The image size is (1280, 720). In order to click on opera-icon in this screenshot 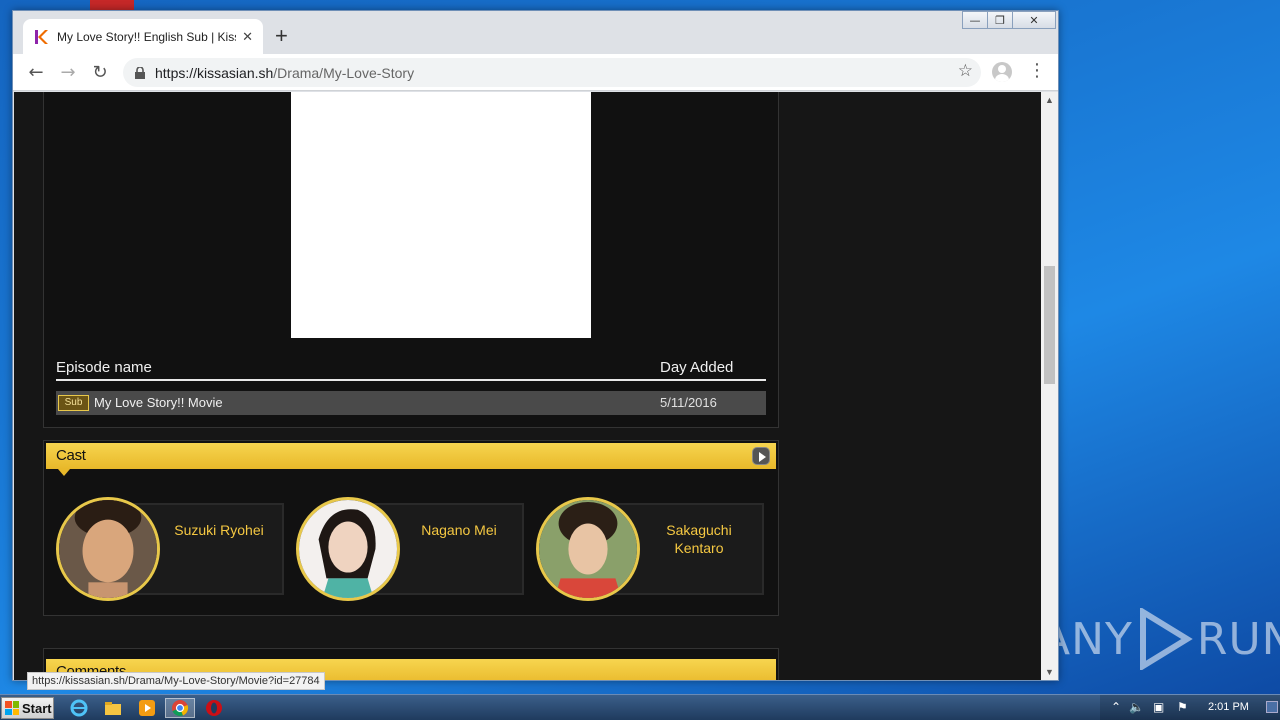, I will do `click(214, 708)`.